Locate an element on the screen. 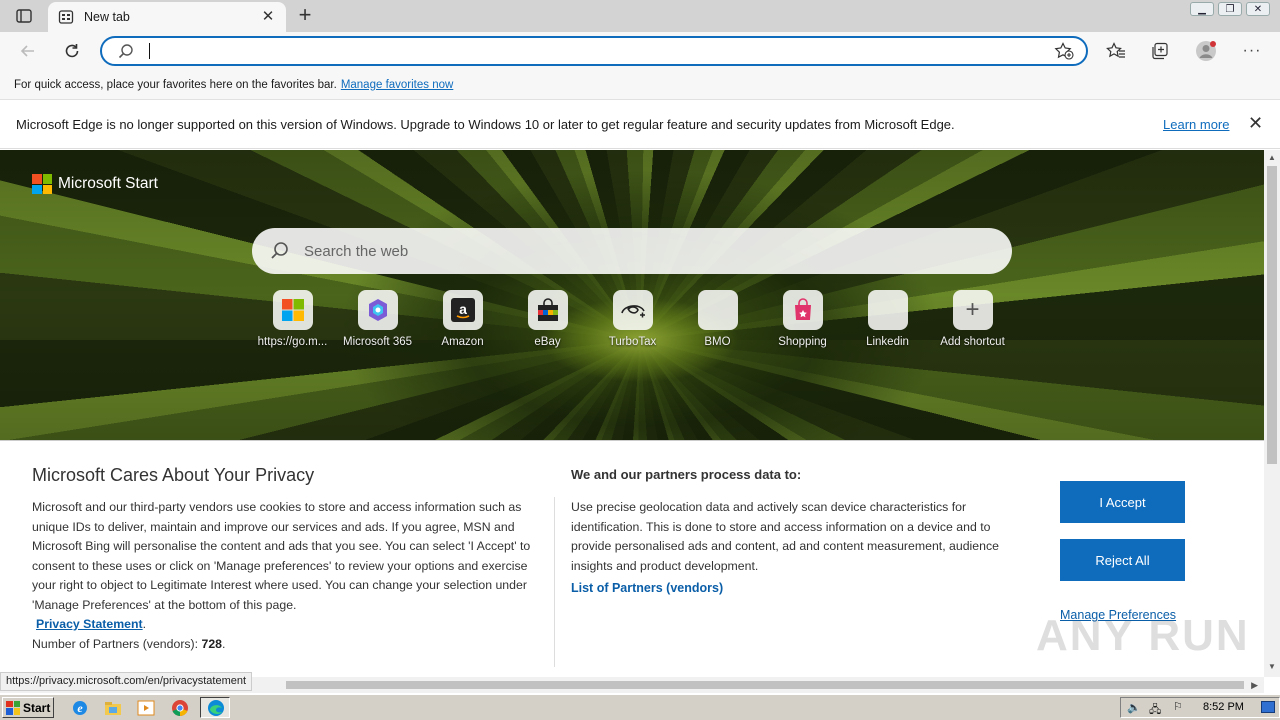 This screenshot has width=1280, height=720. shortcut-label: TurboTax is located at coordinates (632, 342).